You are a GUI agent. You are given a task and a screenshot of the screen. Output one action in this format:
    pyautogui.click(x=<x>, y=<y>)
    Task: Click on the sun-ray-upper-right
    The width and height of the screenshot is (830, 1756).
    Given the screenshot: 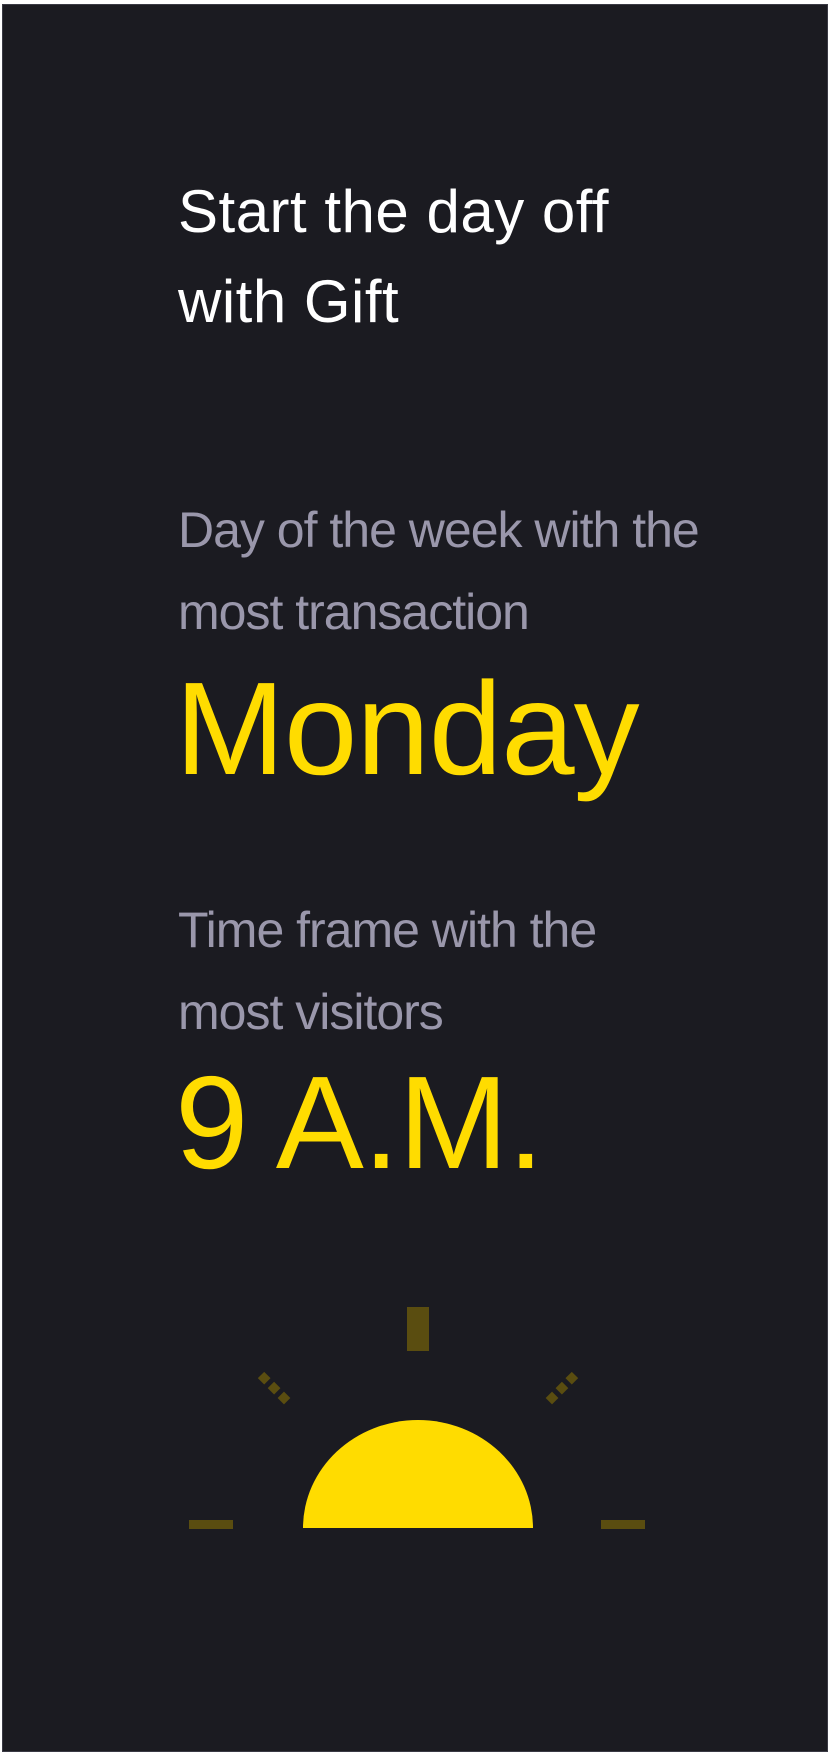 What is the action you would take?
    pyautogui.click(x=561, y=1389)
    